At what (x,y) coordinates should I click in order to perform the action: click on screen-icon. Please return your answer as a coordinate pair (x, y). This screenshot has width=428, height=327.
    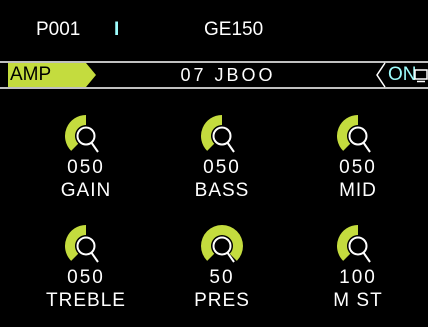
    Looking at the image, I should click on (421, 76).